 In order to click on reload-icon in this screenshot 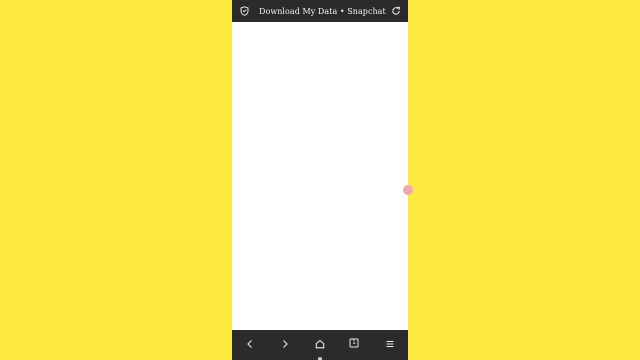, I will do `click(396, 11)`.